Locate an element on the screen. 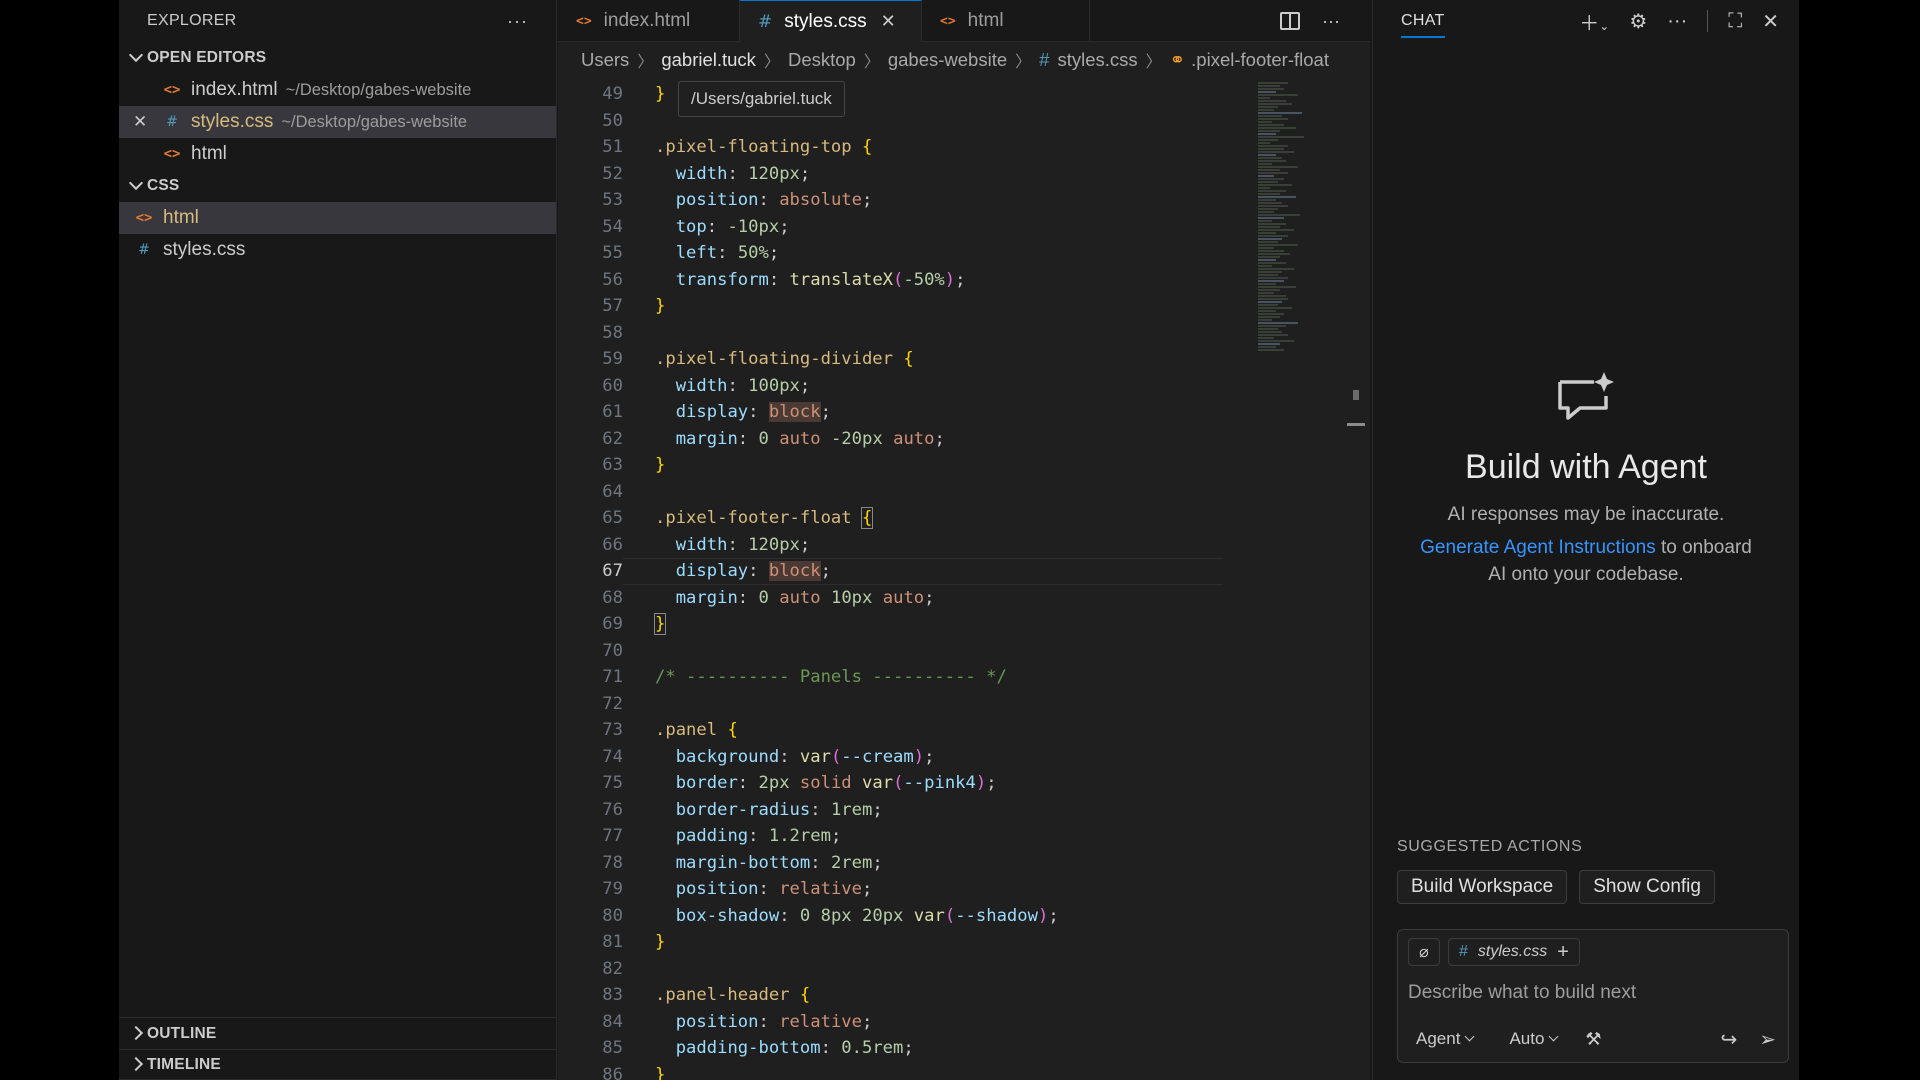  tab-html: <> html is located at coordinates (1006, 21).